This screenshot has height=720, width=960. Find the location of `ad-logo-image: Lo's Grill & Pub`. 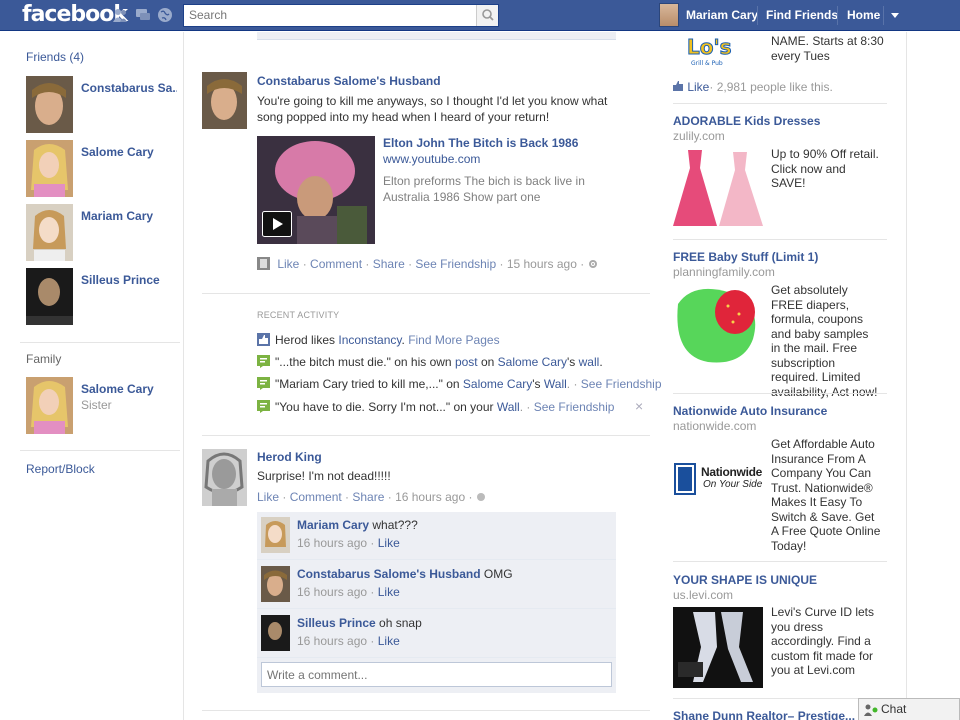

ad-logo-image: Lo's Grill & Pub is located at coordinates (711, 50).